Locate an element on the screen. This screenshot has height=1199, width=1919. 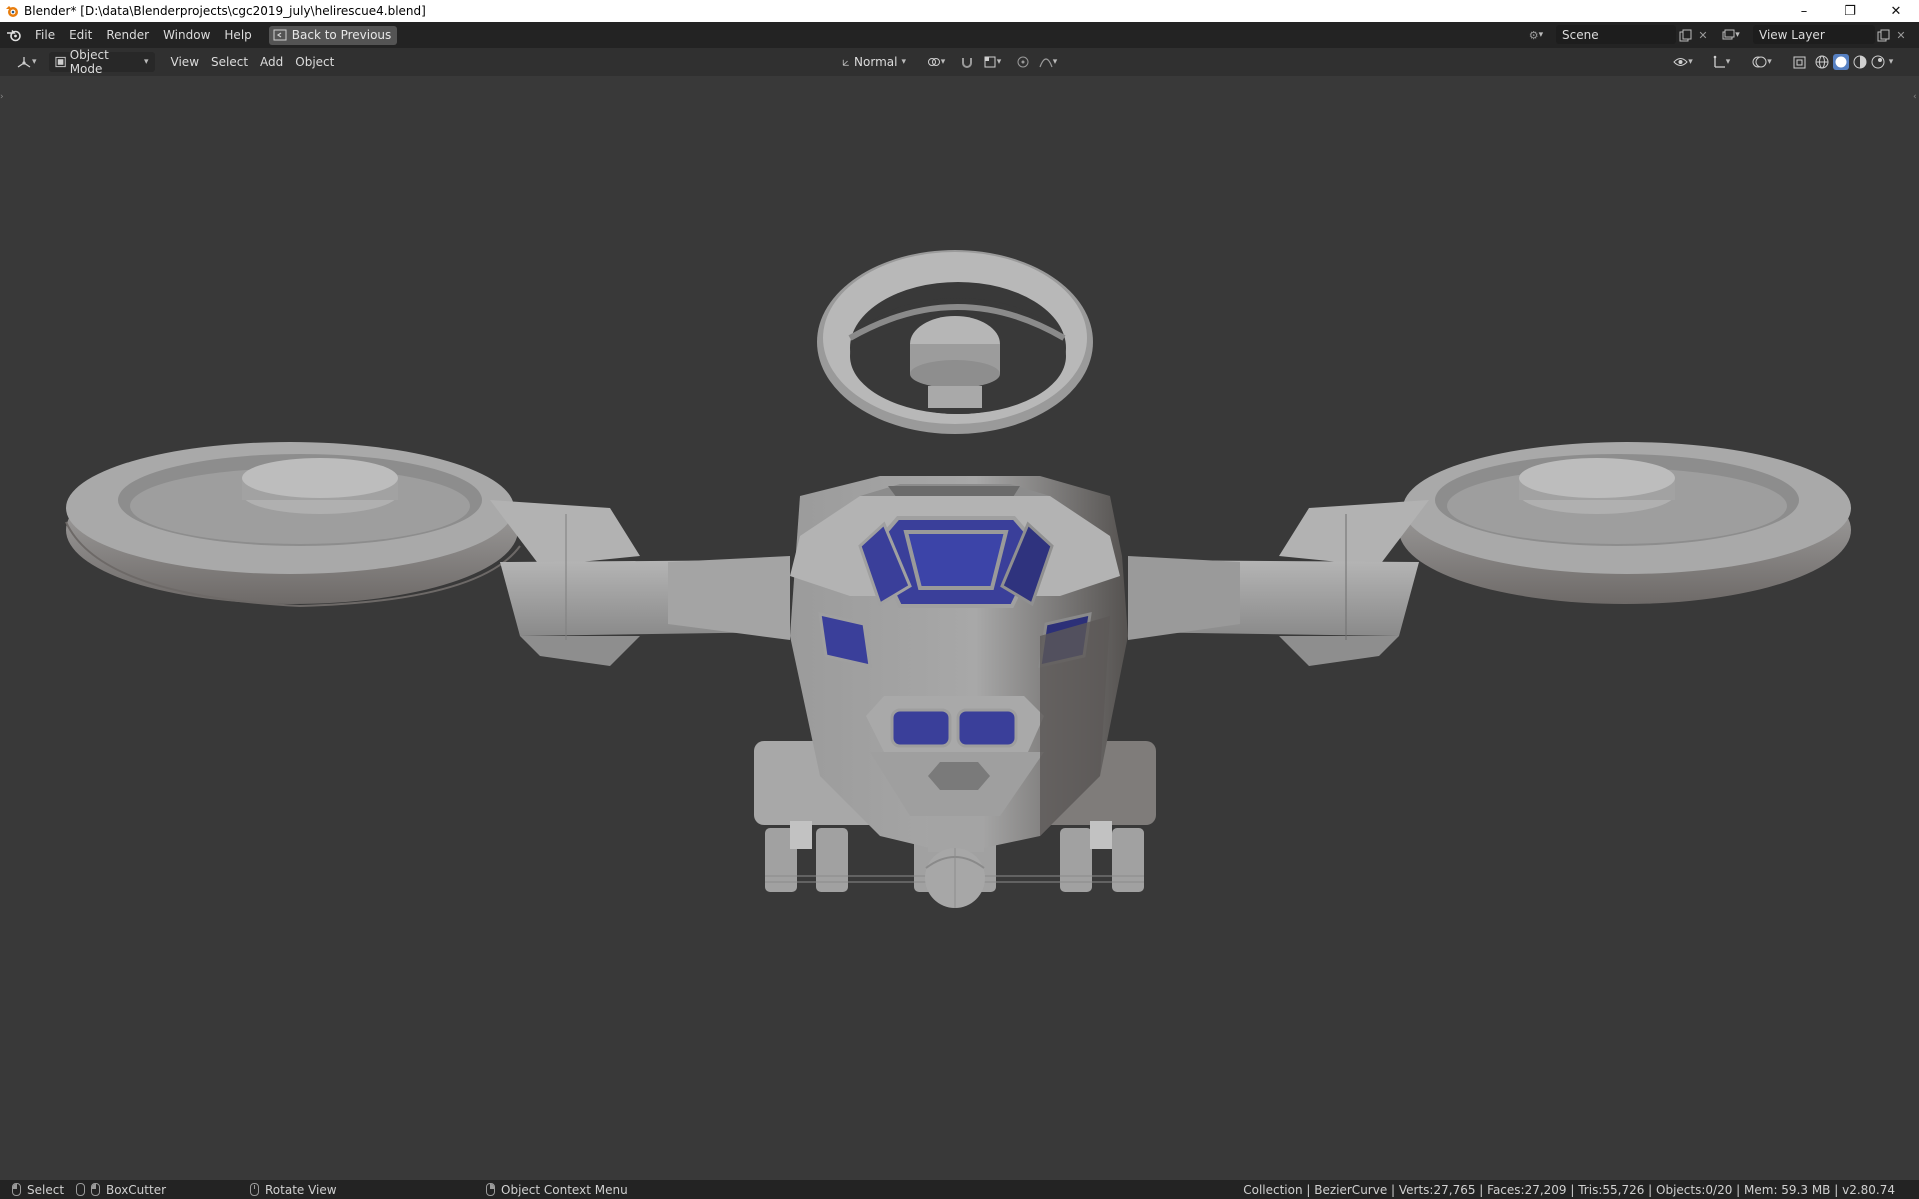
scene-remove-icon: ✕ is located at coordinates (1703, 35).